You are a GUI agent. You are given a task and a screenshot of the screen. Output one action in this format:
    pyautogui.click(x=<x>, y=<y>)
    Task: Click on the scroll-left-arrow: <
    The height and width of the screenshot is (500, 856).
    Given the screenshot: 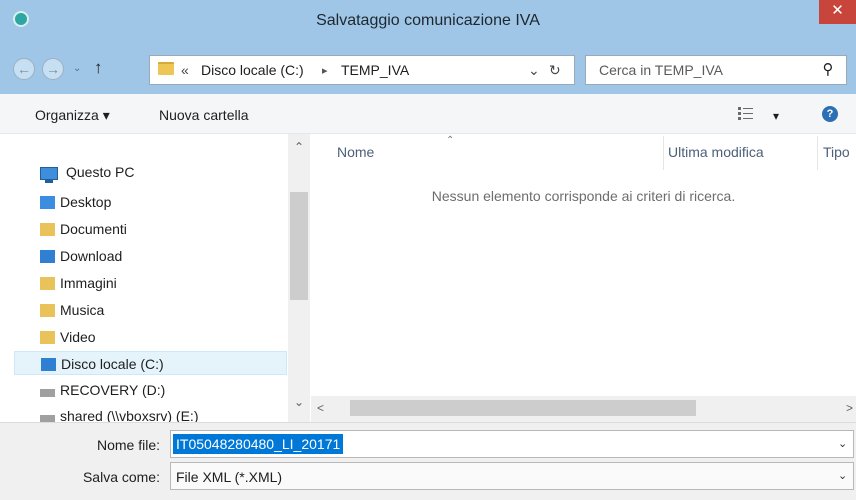 What is the action you would take?
    pyautogui.click(x=320, y=408)
    